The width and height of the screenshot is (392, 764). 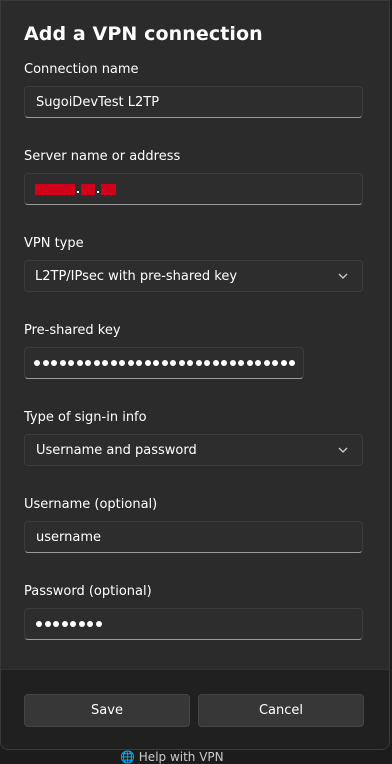 I want to click on sign-in-type-label: Type of sign-in info, so click(x=85, y=417).